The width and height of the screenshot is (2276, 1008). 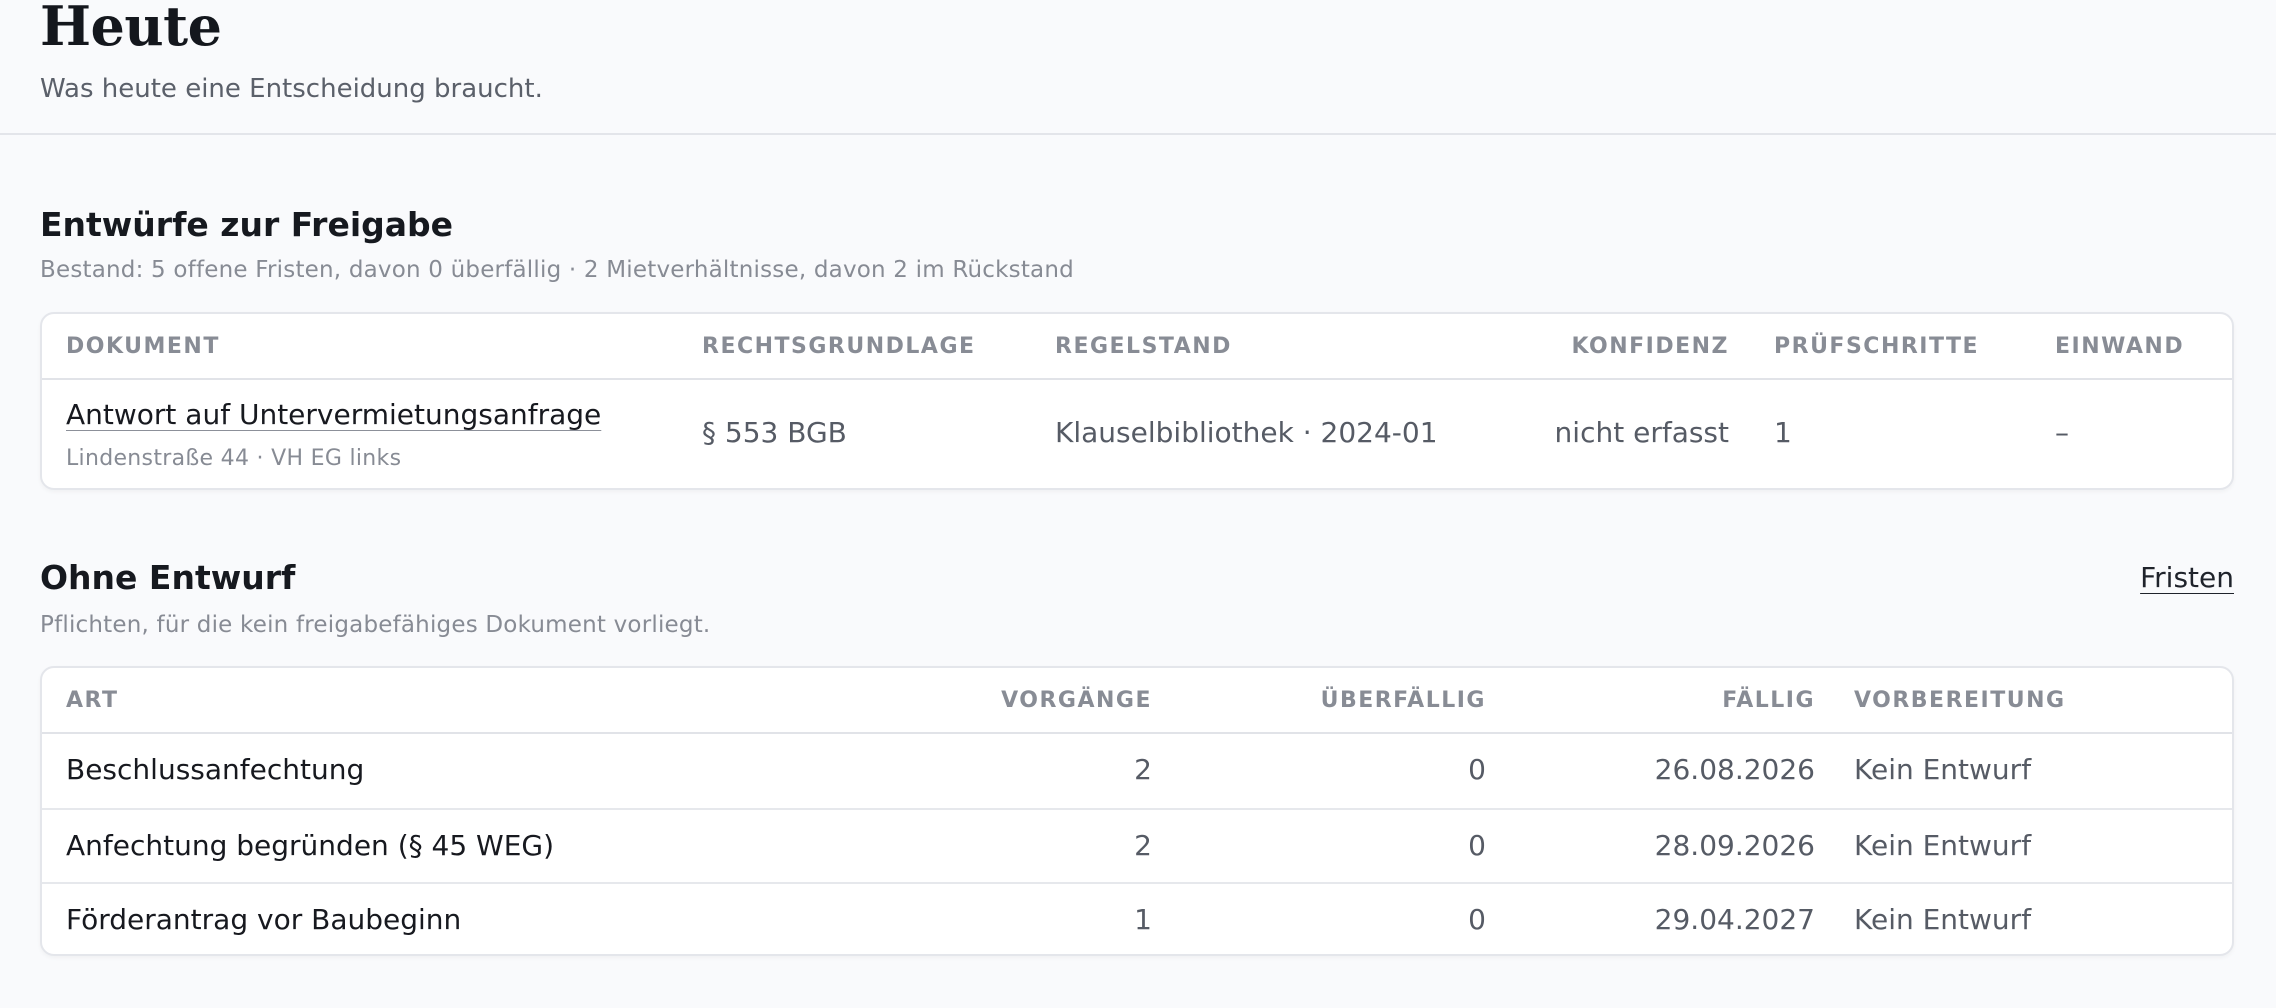 What do you see at coordinates (1734, 919) in the screenshot?
I see `due-date-cell: 29.04.2027` at bounding box center [1734, 919].